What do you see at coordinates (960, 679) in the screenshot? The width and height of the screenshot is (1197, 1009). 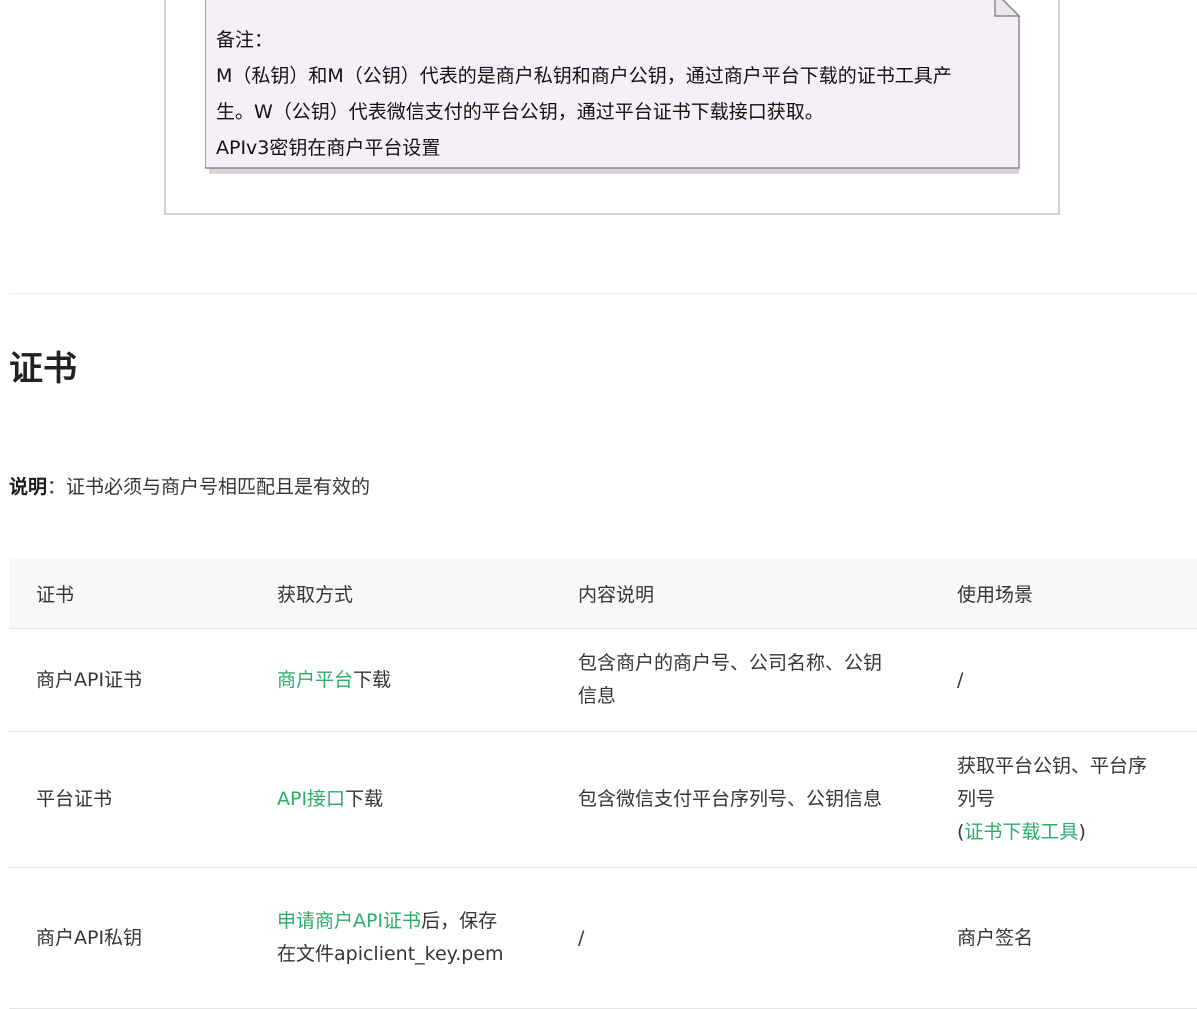 I see `usage-text: /` at bounding box center [960, 679].